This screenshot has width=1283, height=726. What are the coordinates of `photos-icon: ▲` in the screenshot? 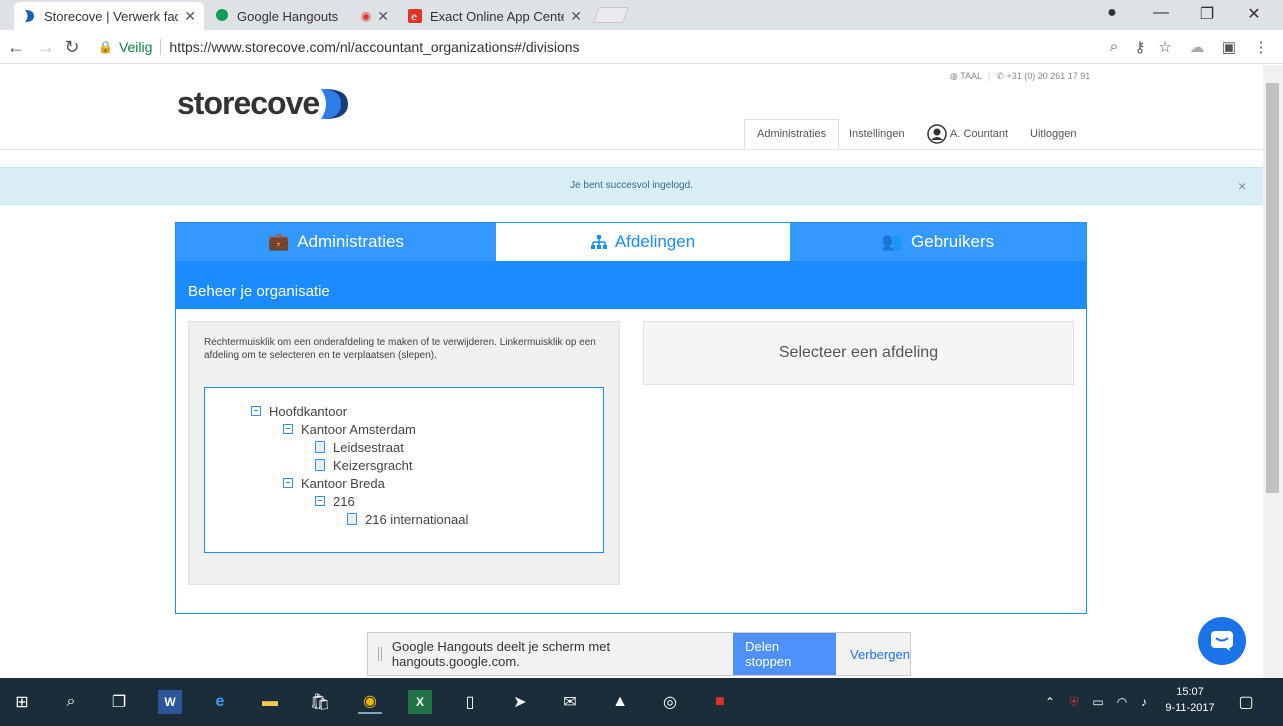 It's located at (620, 702).